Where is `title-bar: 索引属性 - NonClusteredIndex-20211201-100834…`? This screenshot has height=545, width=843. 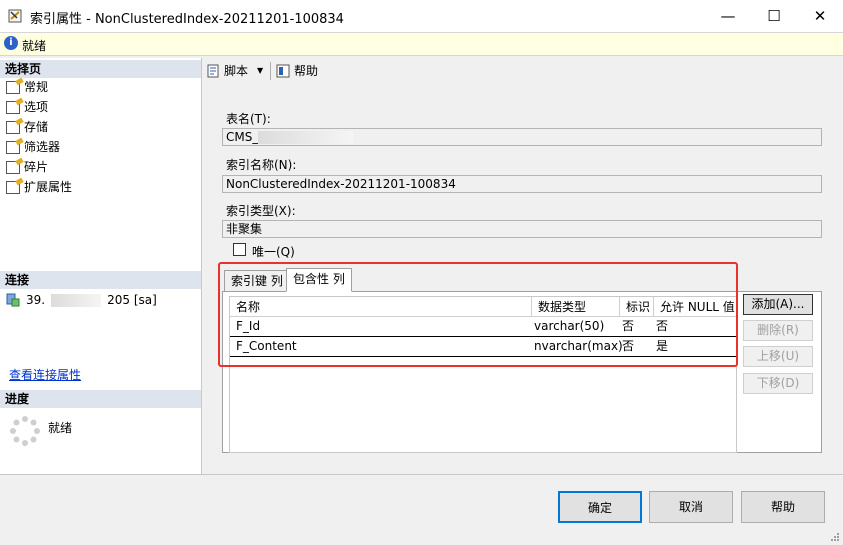
title-bar: 索引属性 - NonClusteredIndex-20211201-100834… is located at coordinates (421, 16).